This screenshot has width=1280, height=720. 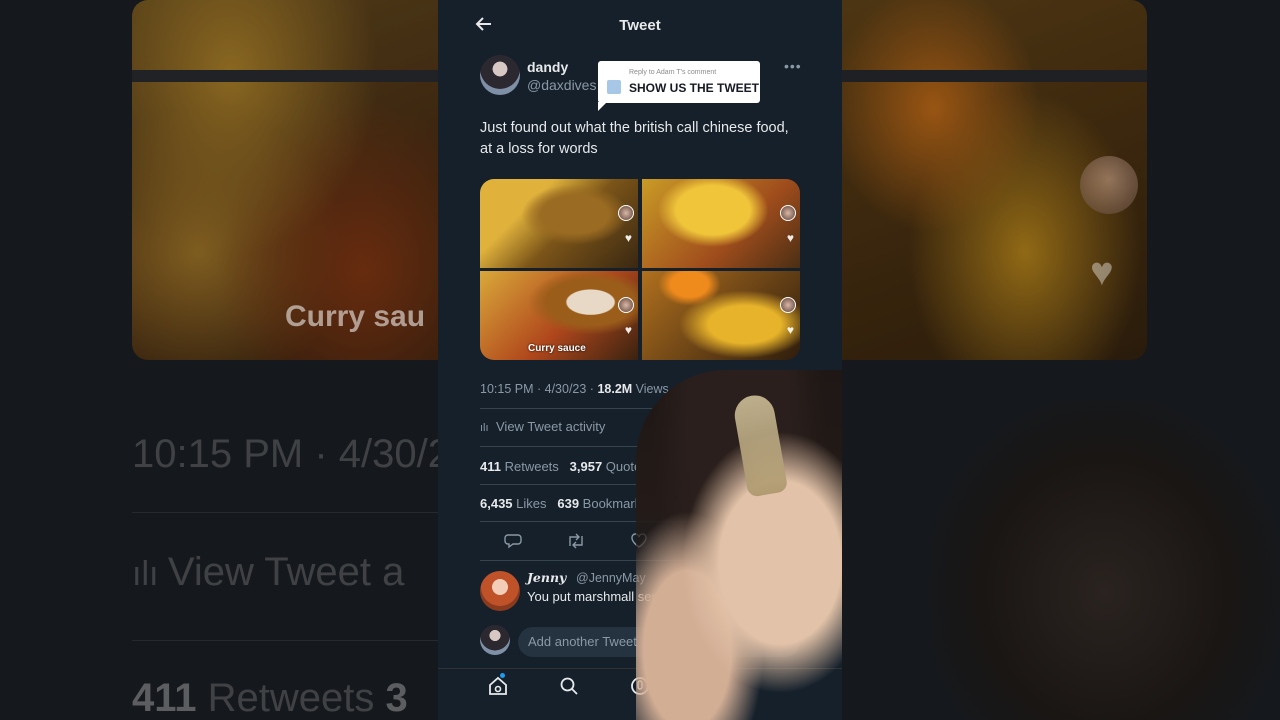 I want to click on background-activity: ılı View Tweet a, so click(x=268, y=572).